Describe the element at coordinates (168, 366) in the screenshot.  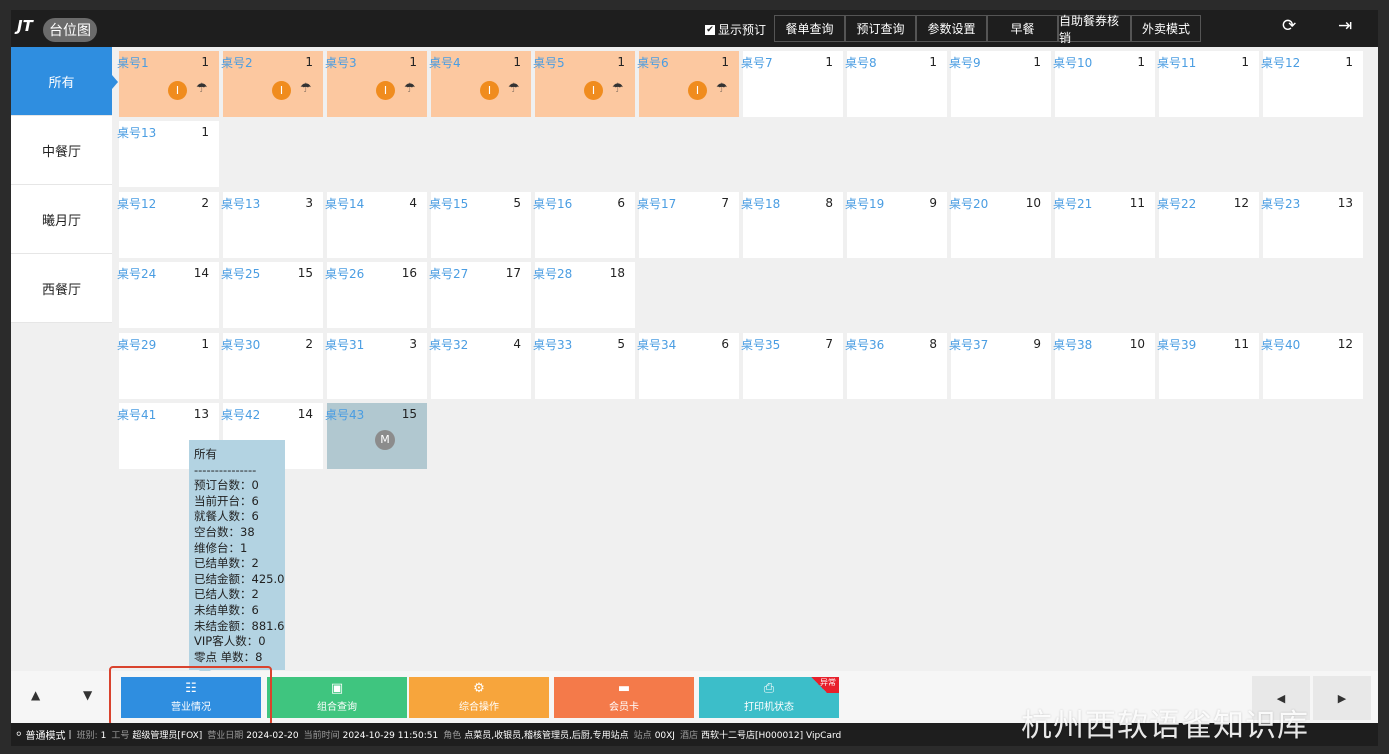
I see `table-tile: 桌号29 1` at that location.